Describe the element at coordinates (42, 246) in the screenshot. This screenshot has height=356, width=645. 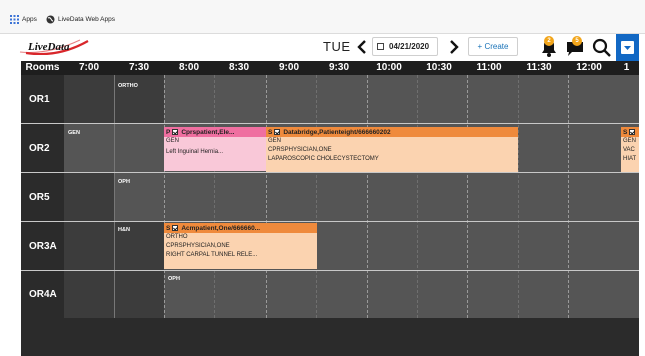
I see `room-label-or3a: OR3A` at that location.